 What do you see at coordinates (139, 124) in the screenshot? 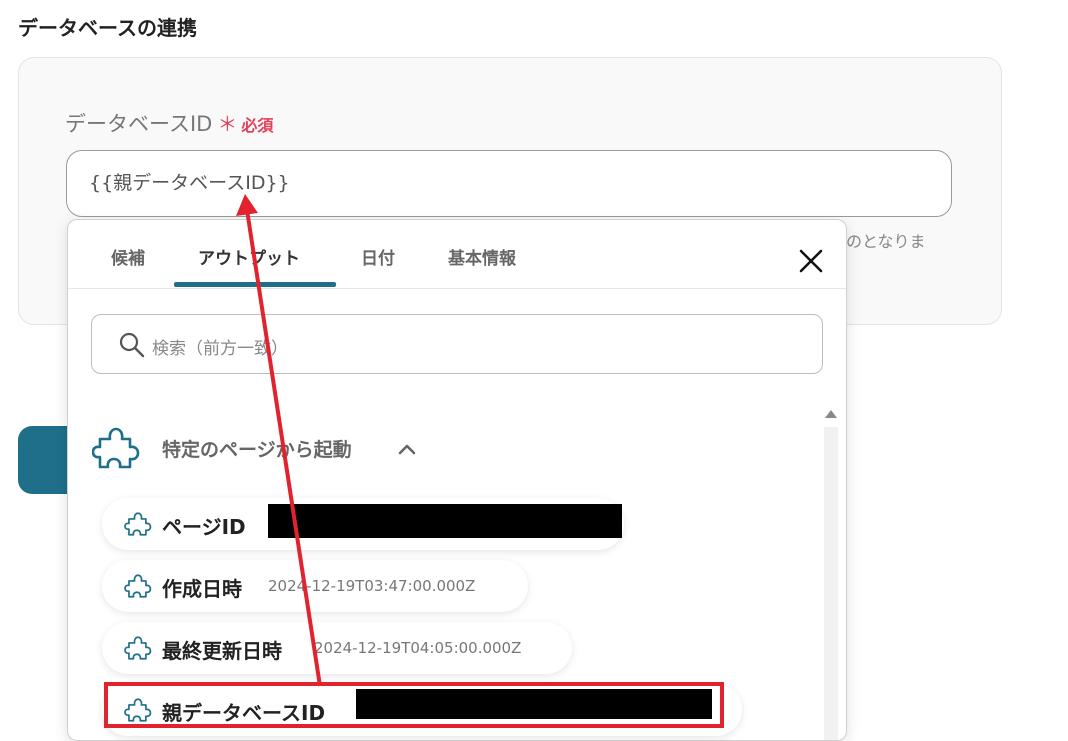
I see `field-label-text: データベースID` at bounding box center [139, 124].